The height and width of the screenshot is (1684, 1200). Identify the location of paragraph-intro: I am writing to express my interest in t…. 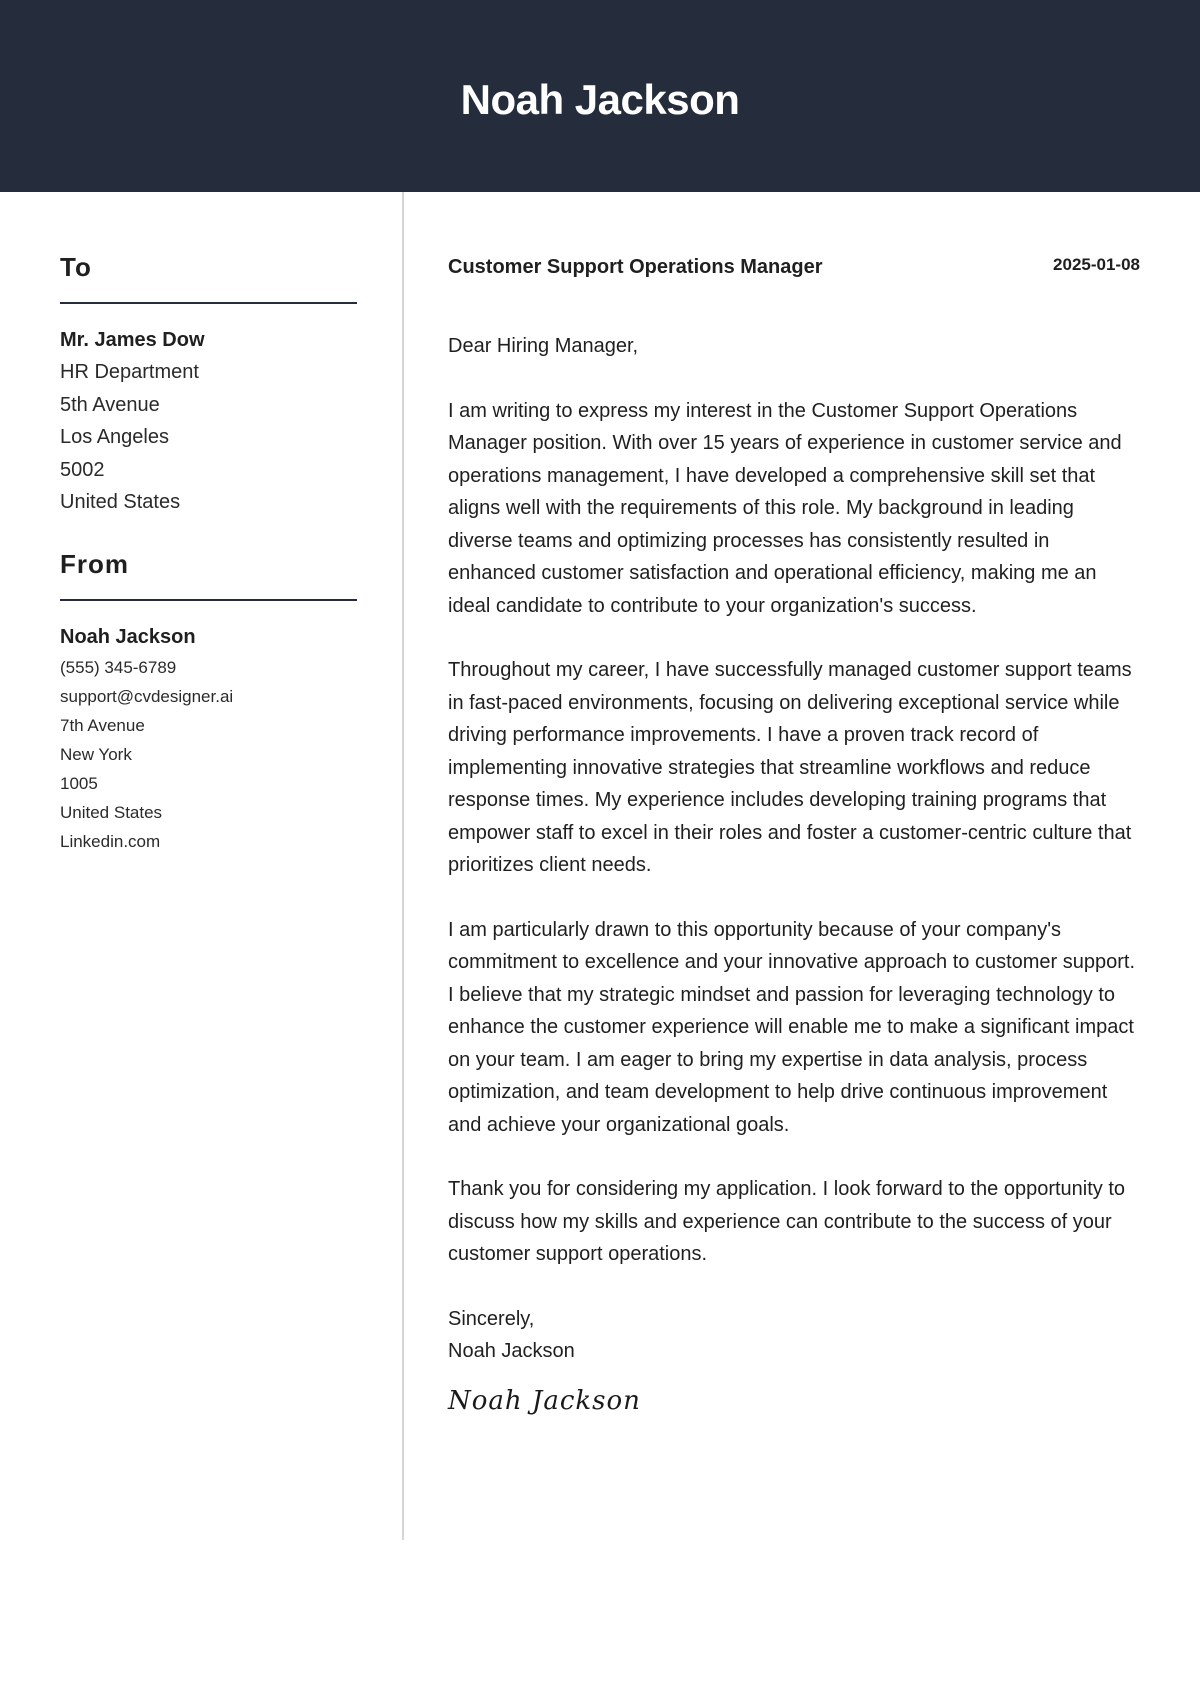
(785, 508).